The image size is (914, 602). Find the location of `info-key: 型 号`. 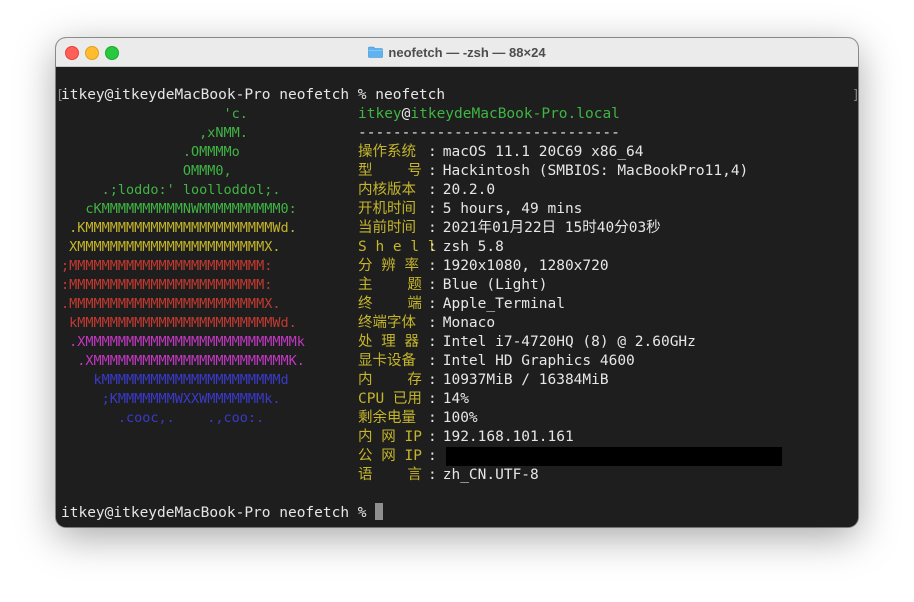

info-key: 型 号 is located at coordinates (390, 171).